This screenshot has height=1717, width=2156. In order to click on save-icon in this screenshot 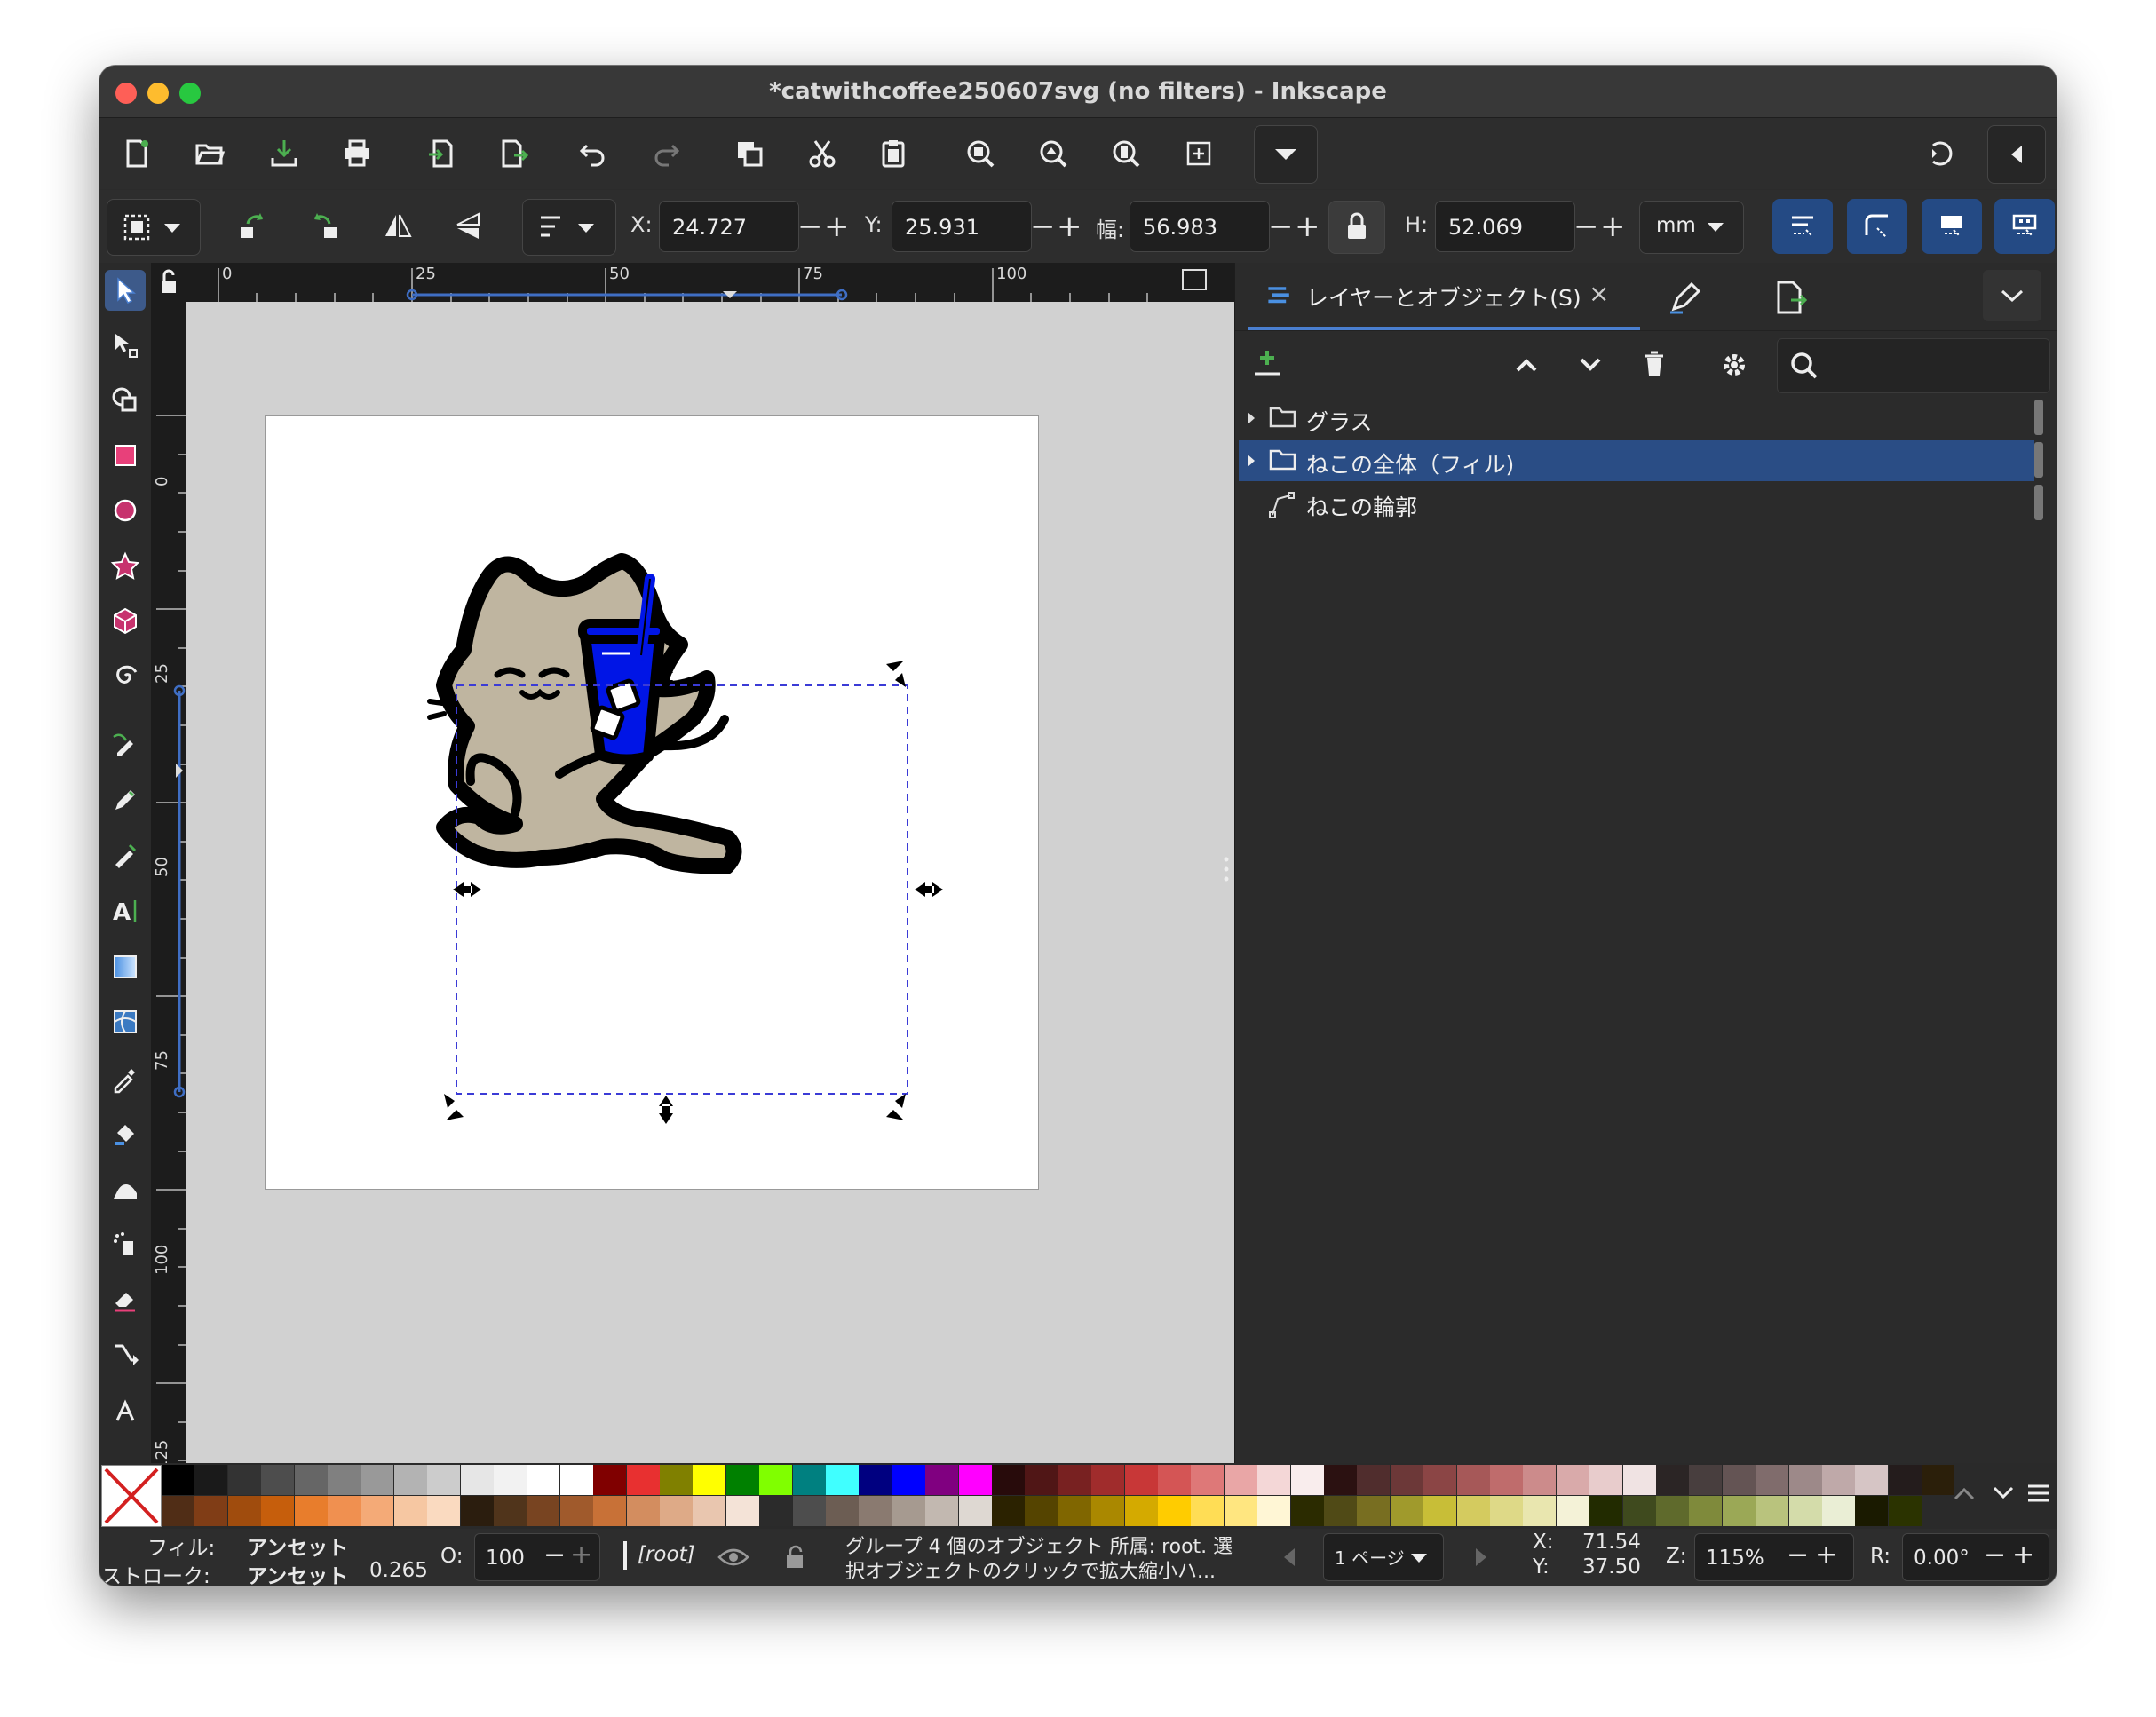, I will do `click(284, 153)`.